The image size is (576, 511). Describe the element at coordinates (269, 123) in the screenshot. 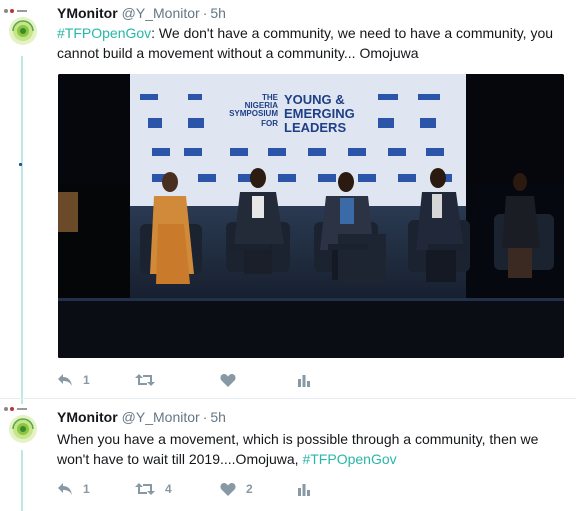

I see `svg-text: FOR` at that location.